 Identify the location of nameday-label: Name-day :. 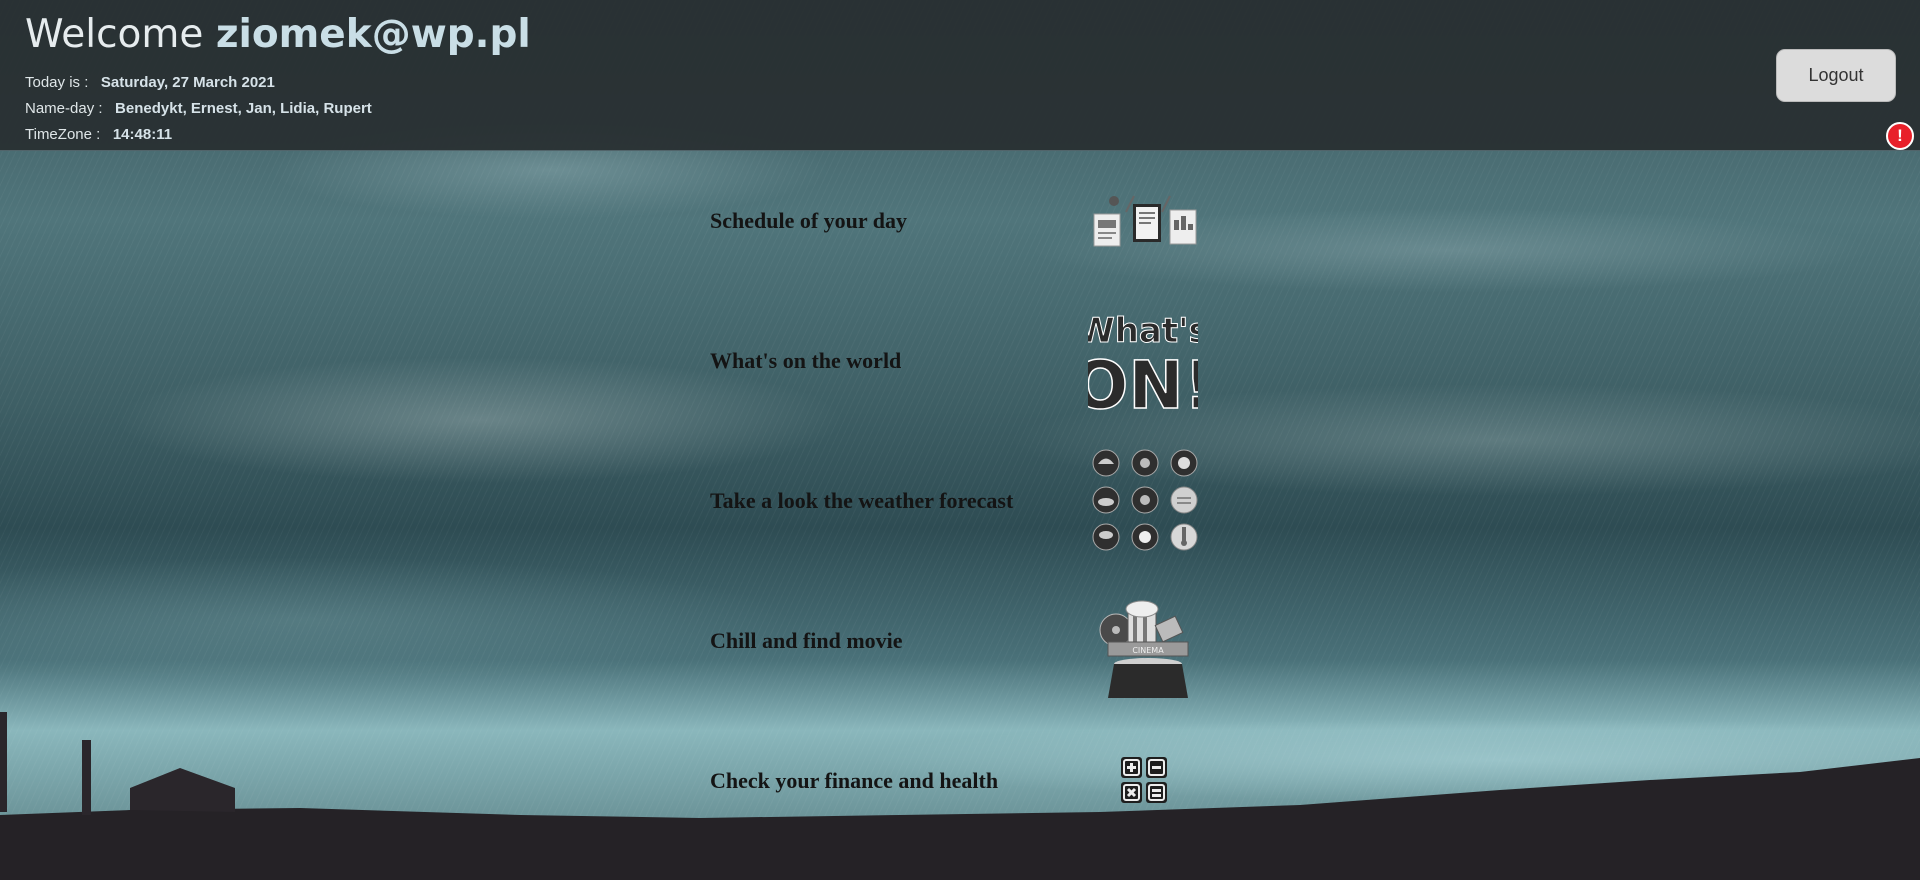
(64, 108).